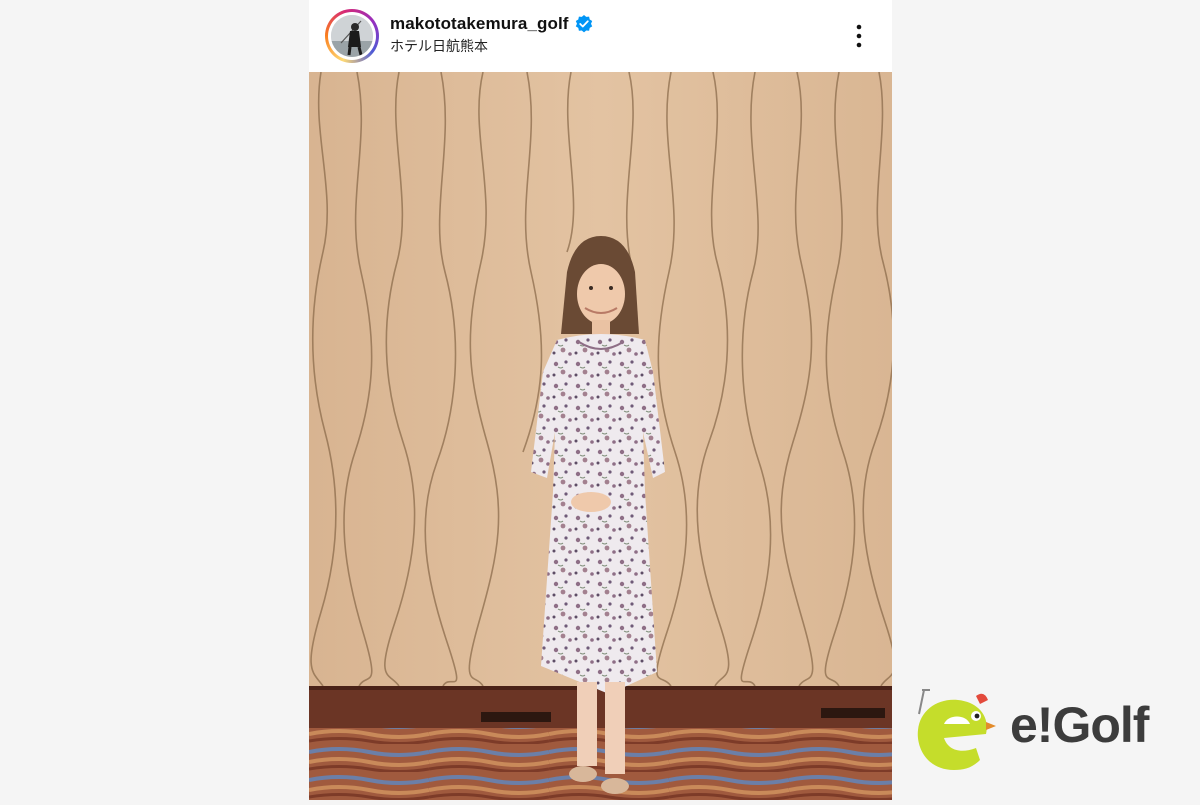 This screenshot has width=1200, height=805. What do you see at coordinates (1079, 725) in the screenshot?
I see `egolf-wordmark: e!Golf` at bounding box center [1079, 725].